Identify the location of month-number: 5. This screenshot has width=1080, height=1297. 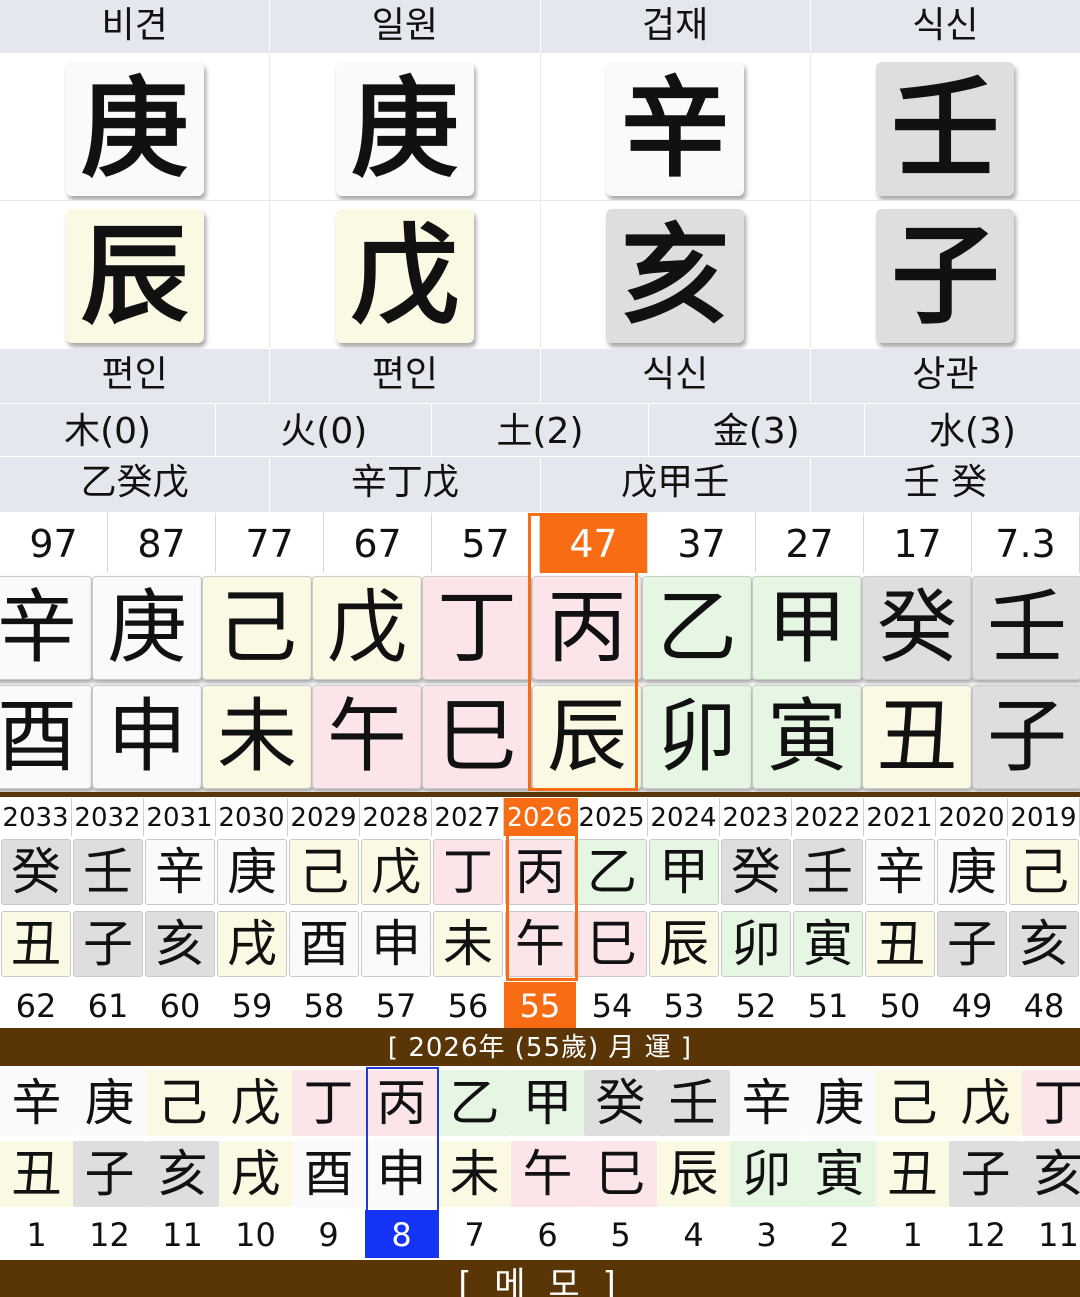
(620, 1234).